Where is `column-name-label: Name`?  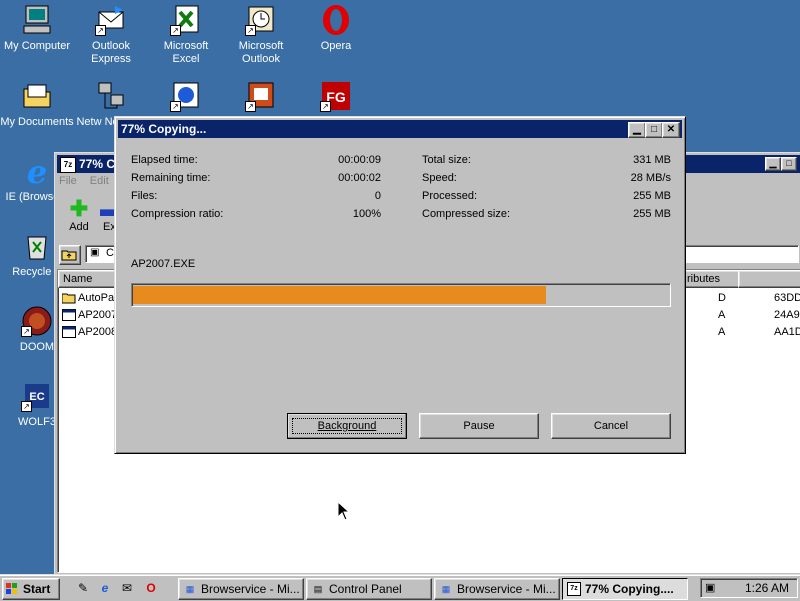
column-name-label: Name is located at coordinates (78, 279).